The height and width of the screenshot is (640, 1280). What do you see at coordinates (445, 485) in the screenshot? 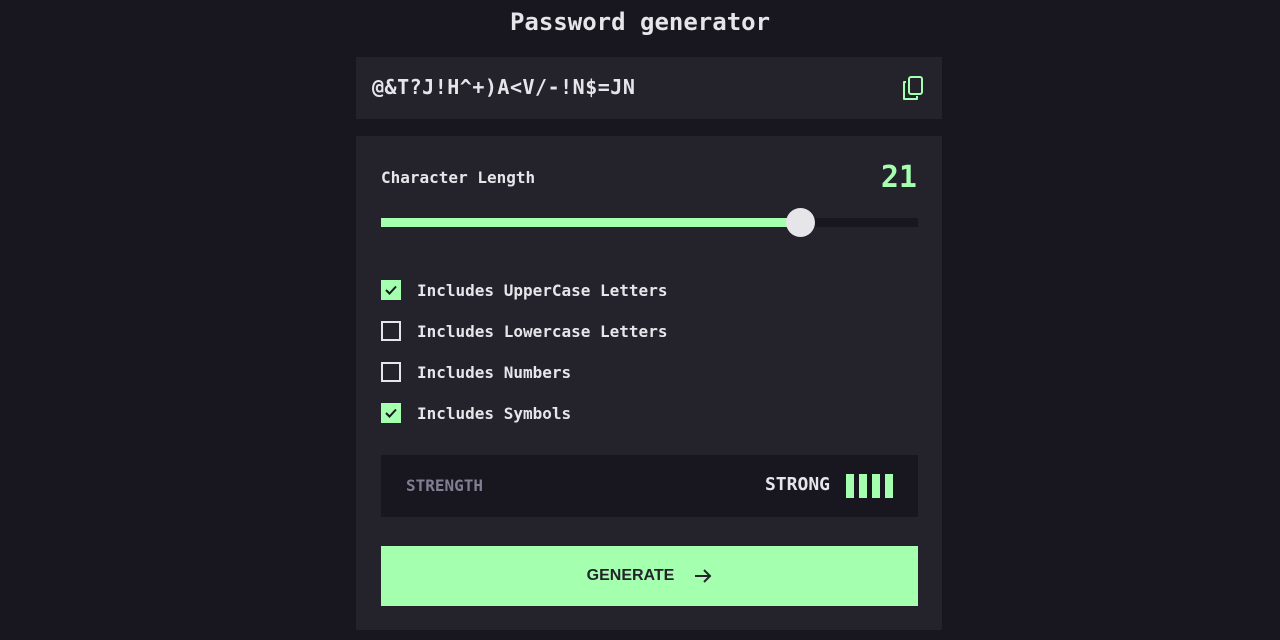
I see `strength-label: STRENGTH` at bounding box center [445, 485].